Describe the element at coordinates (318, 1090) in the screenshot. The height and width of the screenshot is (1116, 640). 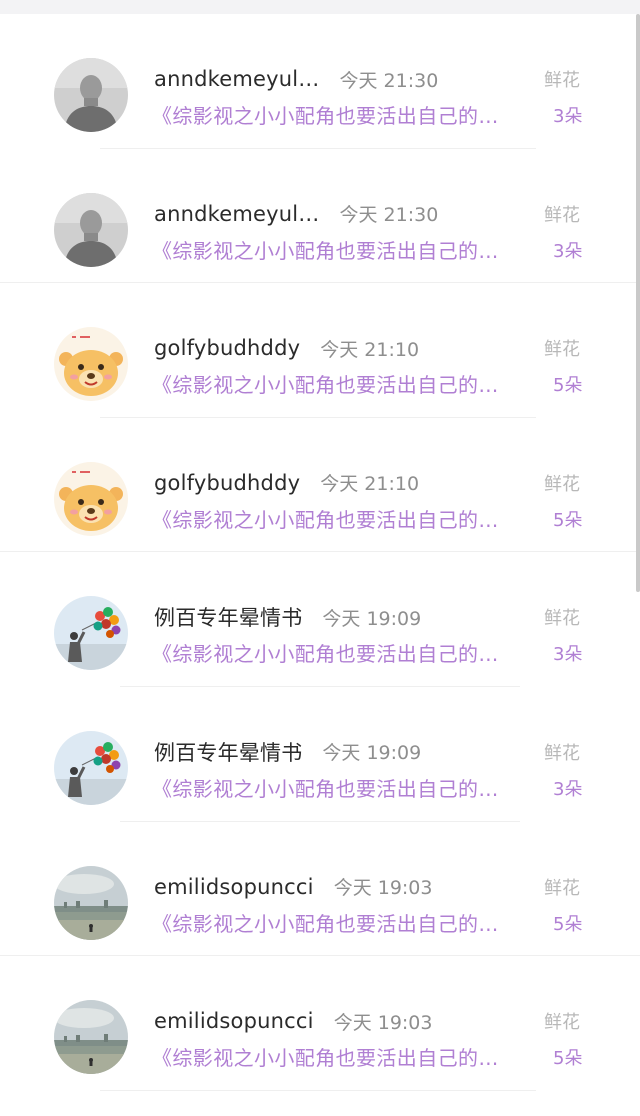
I see `divider` at that location.